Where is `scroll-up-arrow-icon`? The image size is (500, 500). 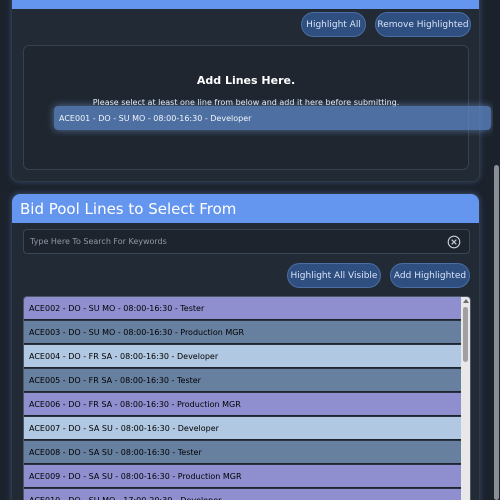
scroll-up-arrow-icon is located at coordinates (466, 301).